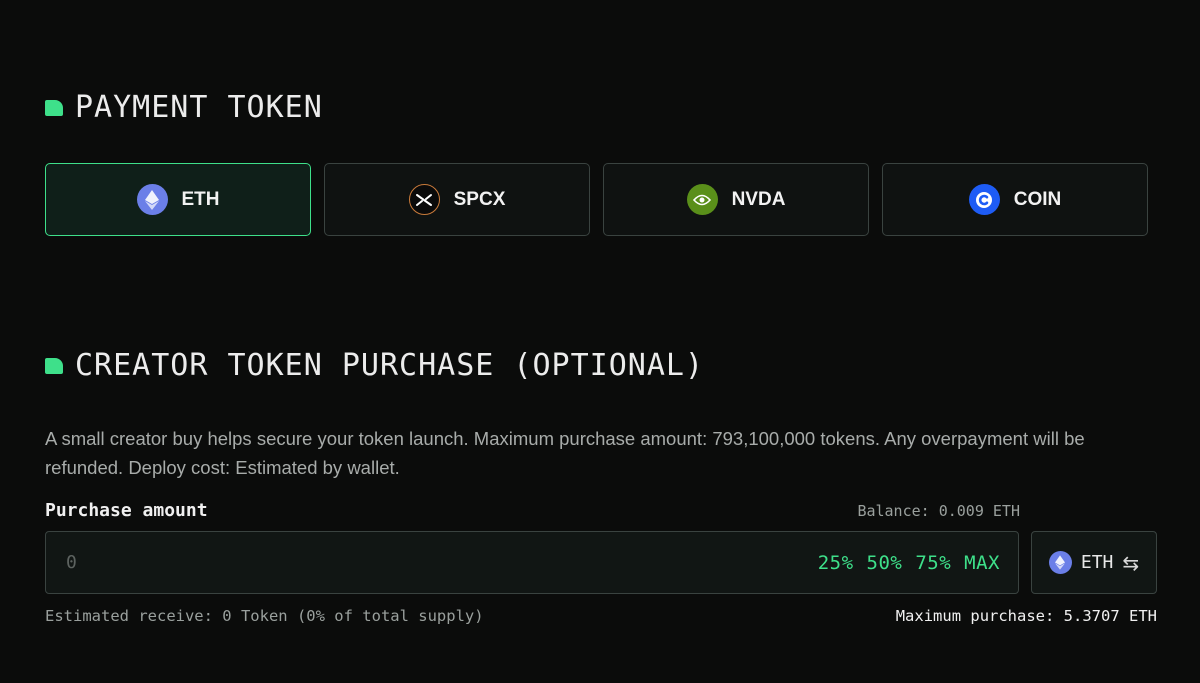 Image resolution: width=1200 pixels, height=683 pixels. What do you see at coordinates (984, 199) in the screenshot?
I see `coinbase-icon` at bounding box center [984, 199].